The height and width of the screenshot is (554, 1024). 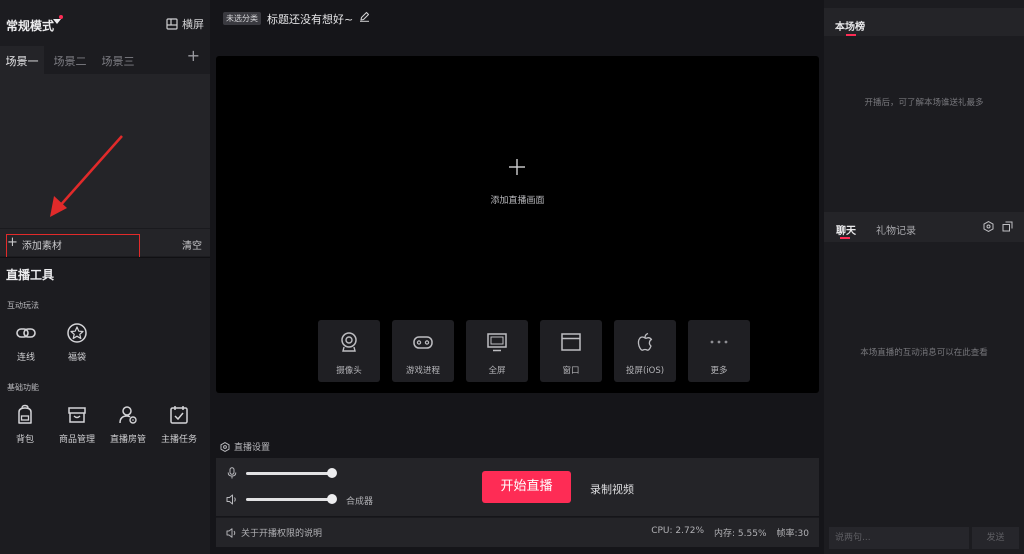 I want to click on tool-room-admin: 直播房管, so click(x=128, y=424).